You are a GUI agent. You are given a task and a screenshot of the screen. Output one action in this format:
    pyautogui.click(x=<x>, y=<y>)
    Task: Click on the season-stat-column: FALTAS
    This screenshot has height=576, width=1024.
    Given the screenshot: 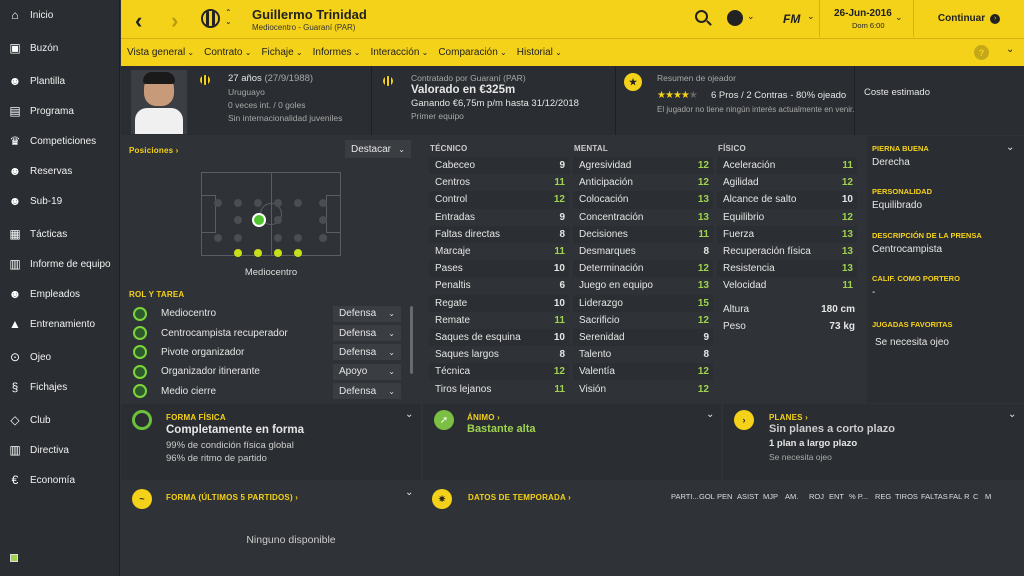 What is the action you would take?
    pyautogui.click(x=934, y=496)
    